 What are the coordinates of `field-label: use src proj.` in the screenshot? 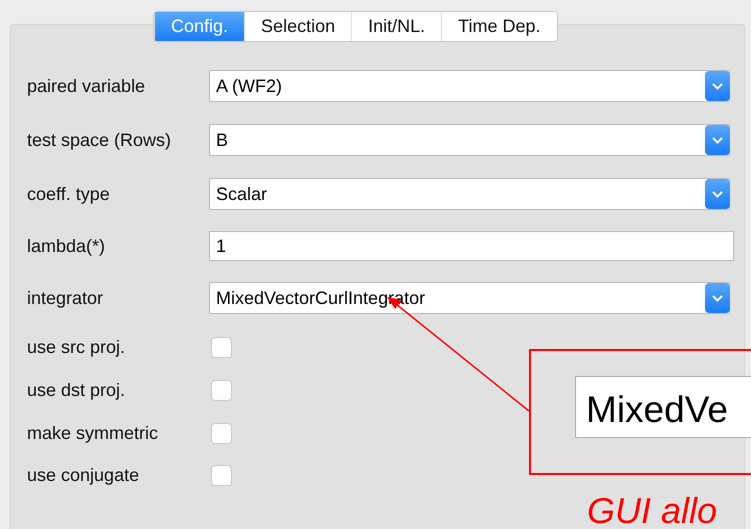 It's located at (76, 347).